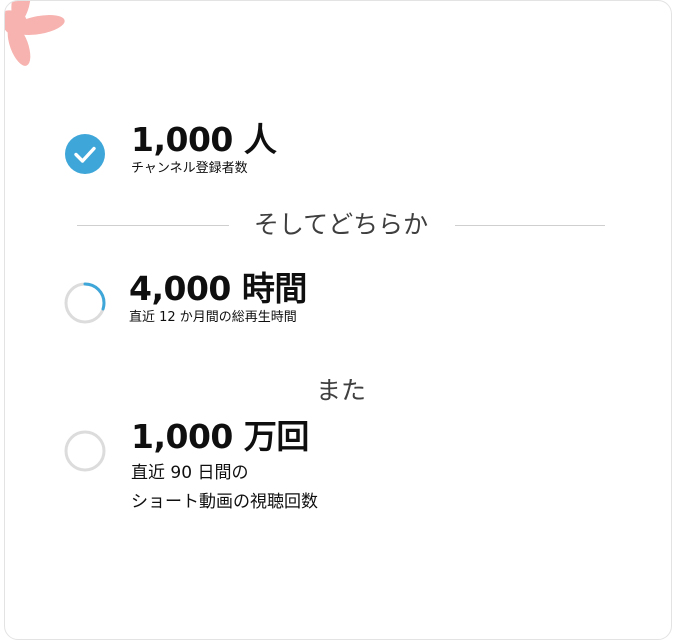 This screenshot has width=680, height=640. I want to click on requirement-description: 直近 90 日間の ショート動画の視聴回数, so click(331, 488).